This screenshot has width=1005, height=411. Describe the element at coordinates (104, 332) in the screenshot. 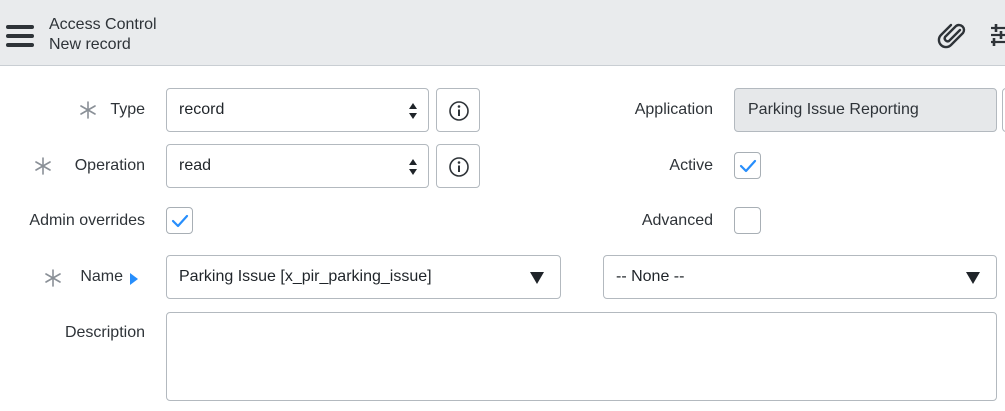

I see `description-label: Description` at that location.